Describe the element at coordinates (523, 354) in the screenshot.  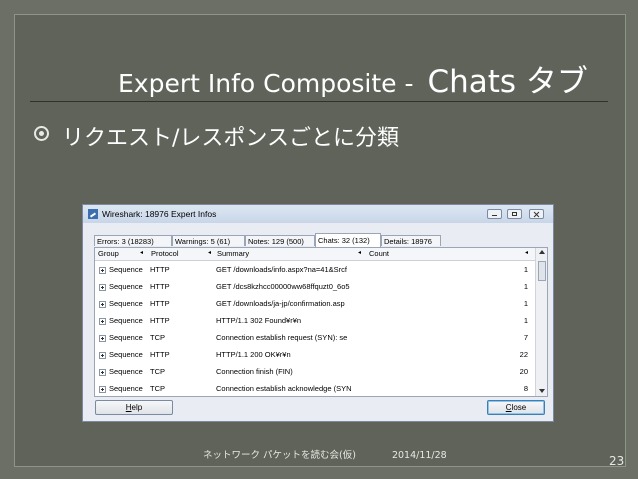
I see `cell-count: 22` at that location.